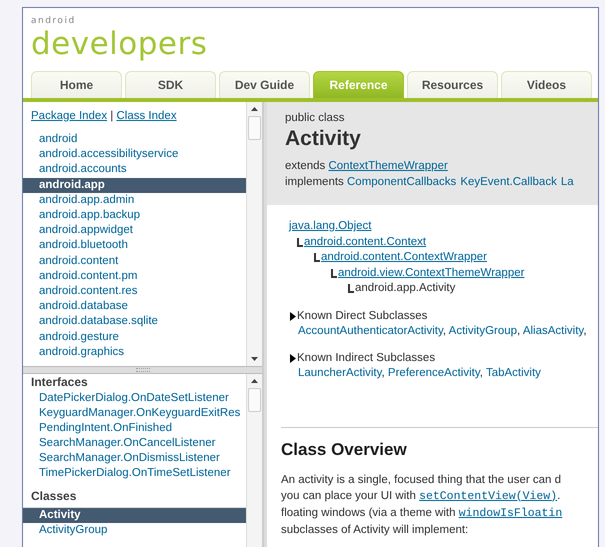  Describe the element at coordinates (134, 216) in the screenshot. I see `package-link: android.app.backup` at that location.